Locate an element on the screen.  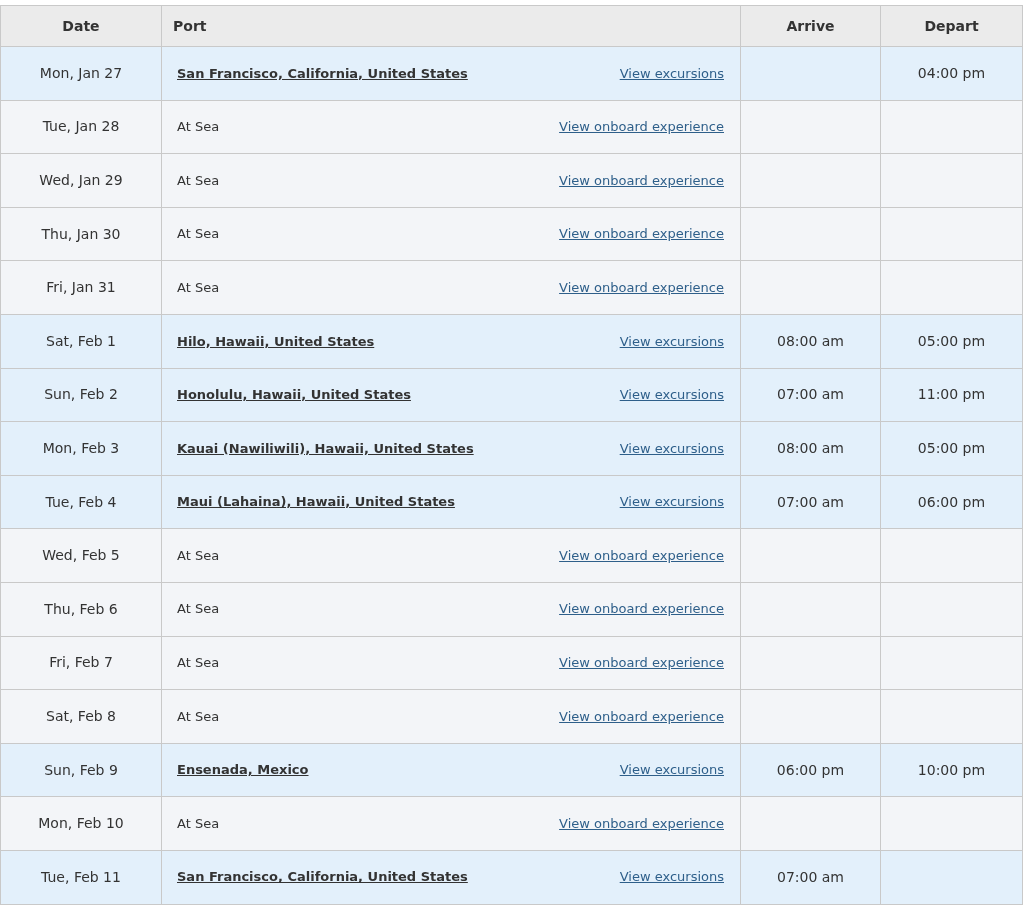
depart-time: 11:00 pm is located at coordinates (951, 394).